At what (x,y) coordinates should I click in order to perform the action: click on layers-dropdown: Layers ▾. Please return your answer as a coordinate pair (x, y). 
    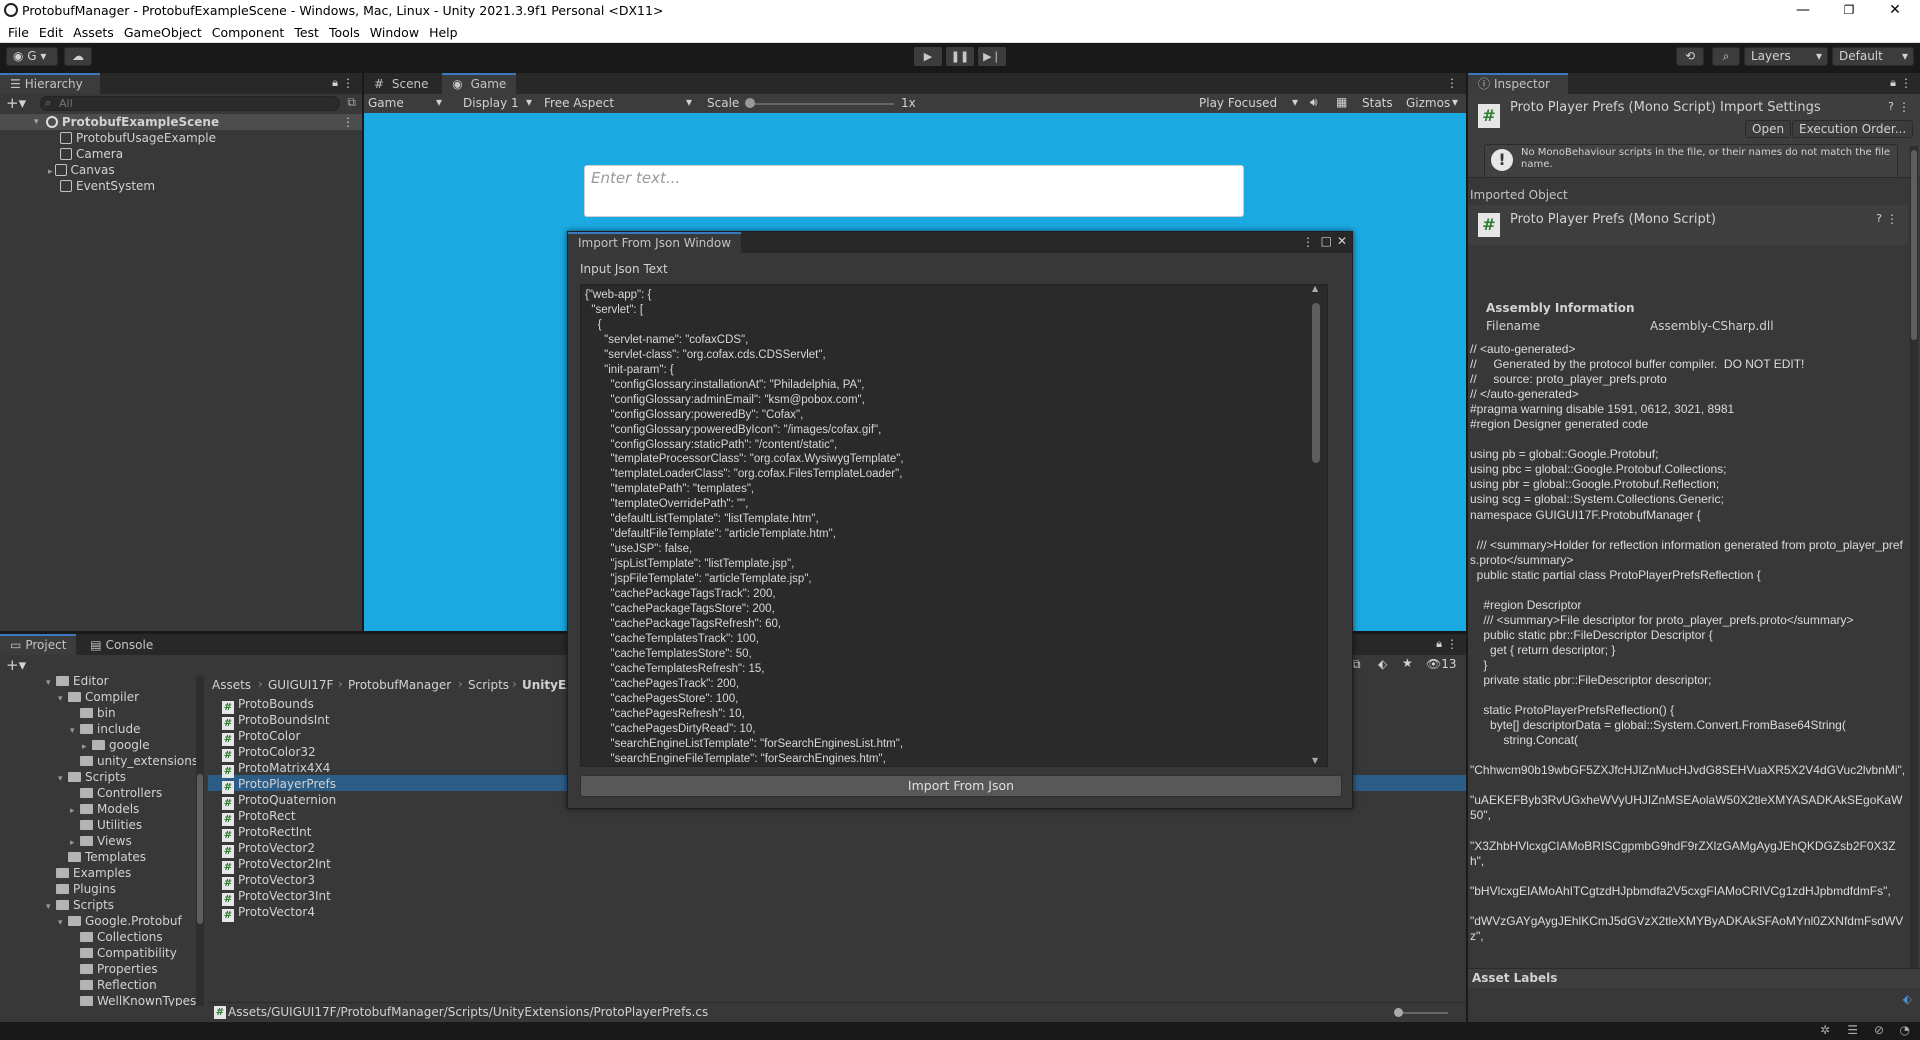
    Looking at the image, I should click on (1786, 56).